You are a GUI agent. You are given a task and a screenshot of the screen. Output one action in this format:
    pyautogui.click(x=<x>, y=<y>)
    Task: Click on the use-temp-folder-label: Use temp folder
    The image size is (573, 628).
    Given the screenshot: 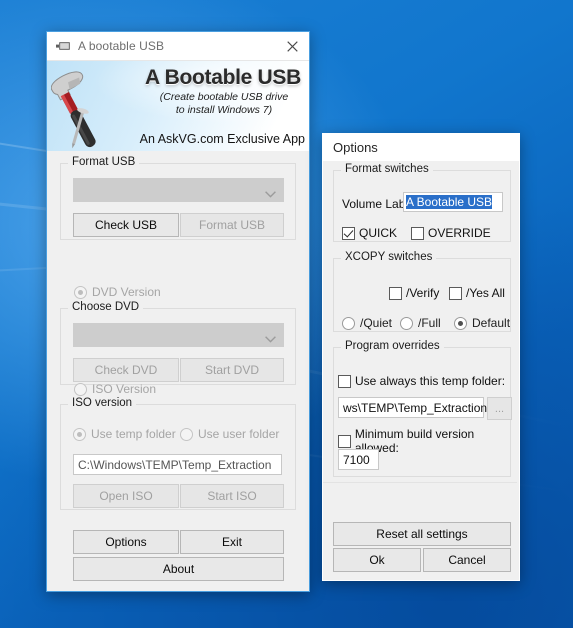 What is the action you would take?
    pyautogui.click(x=133, y=434)
    